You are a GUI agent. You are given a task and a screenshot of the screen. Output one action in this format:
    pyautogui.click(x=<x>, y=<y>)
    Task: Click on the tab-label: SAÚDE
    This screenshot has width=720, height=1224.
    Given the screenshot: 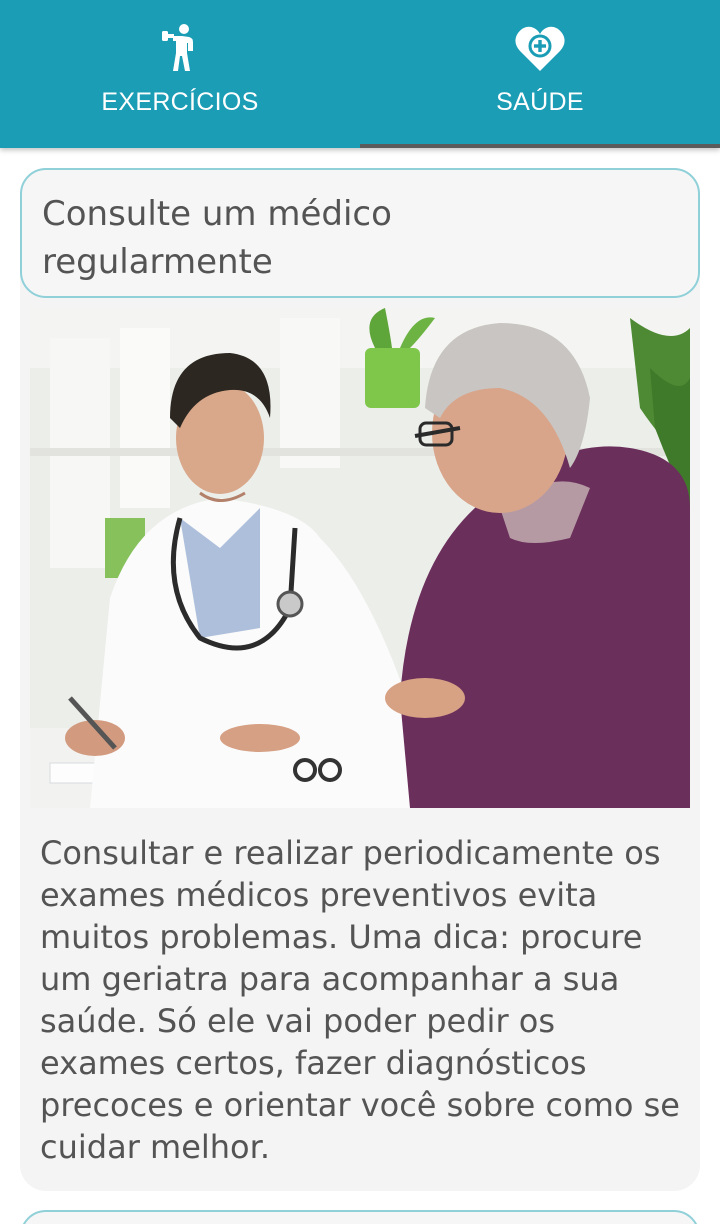 What is the action you would take?
    pyautogui.click(x=540, y=102)
    